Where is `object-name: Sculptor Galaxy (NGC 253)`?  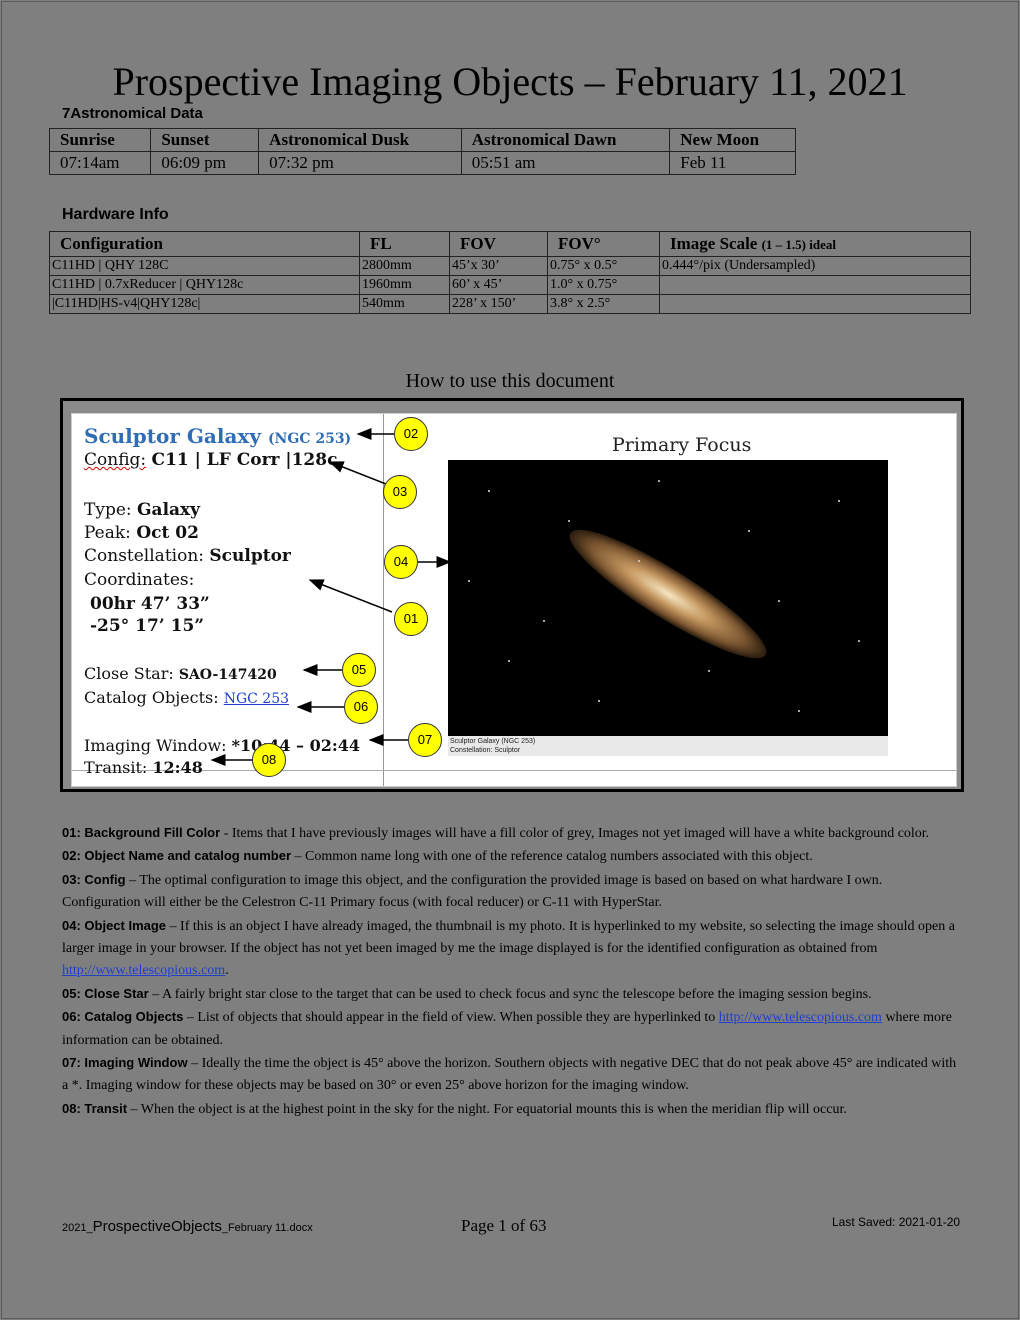
object-name: Sculptor Galaxy (NGC 253) is located at coordinates (217, 436).